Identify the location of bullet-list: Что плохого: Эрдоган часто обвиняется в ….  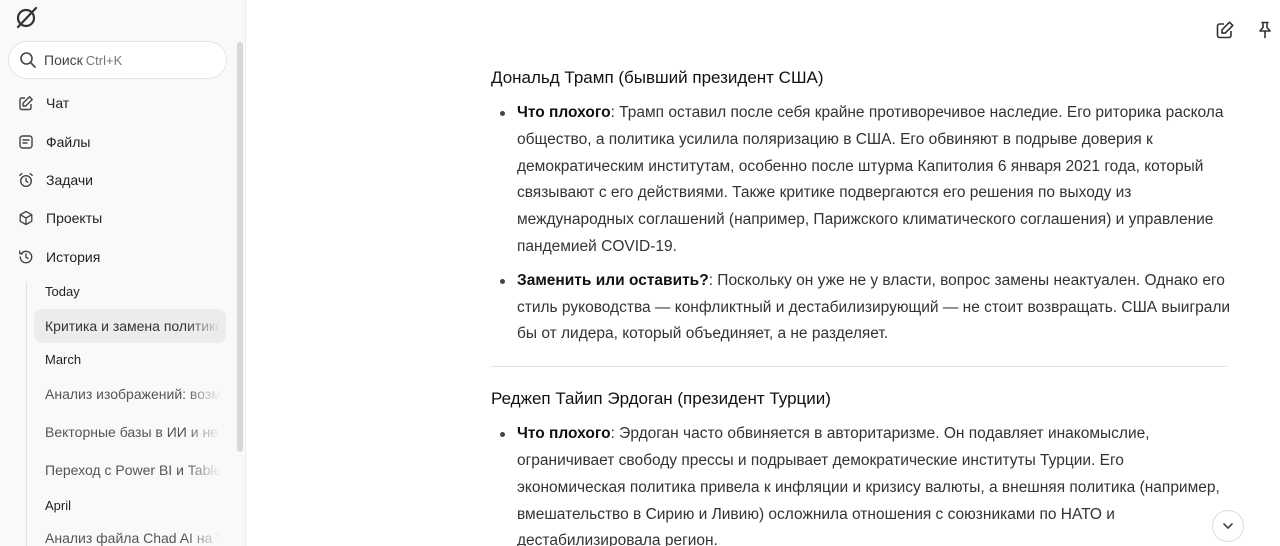
(861, 483).